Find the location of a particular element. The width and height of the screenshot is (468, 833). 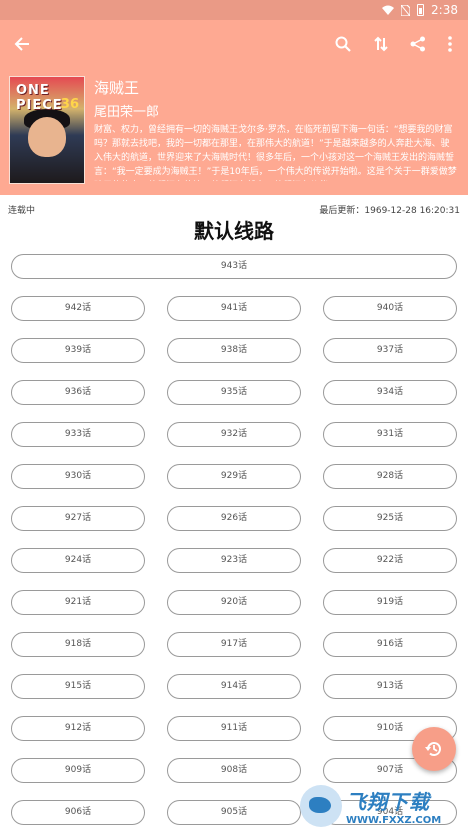

episode-button: 926话 is located at coordinates (234, 518).